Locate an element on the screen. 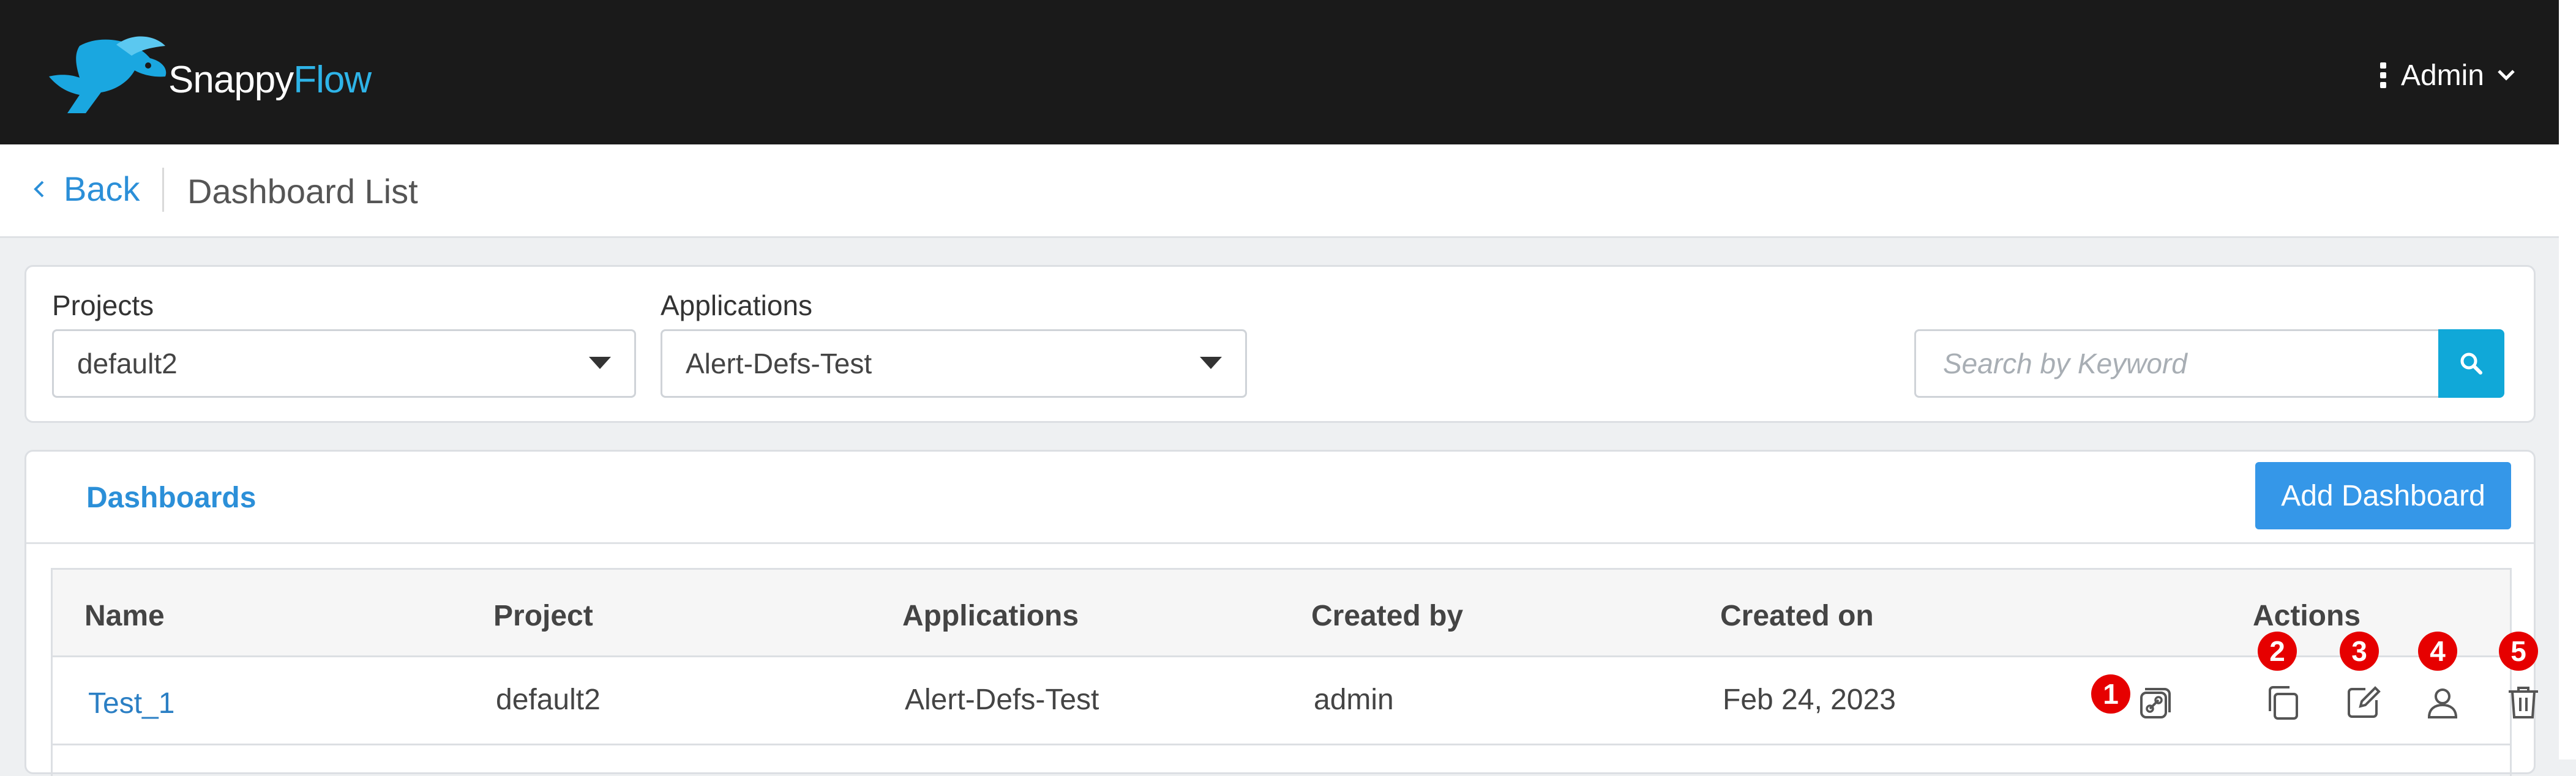  back-label: Back is located at coordinates (102, 189).